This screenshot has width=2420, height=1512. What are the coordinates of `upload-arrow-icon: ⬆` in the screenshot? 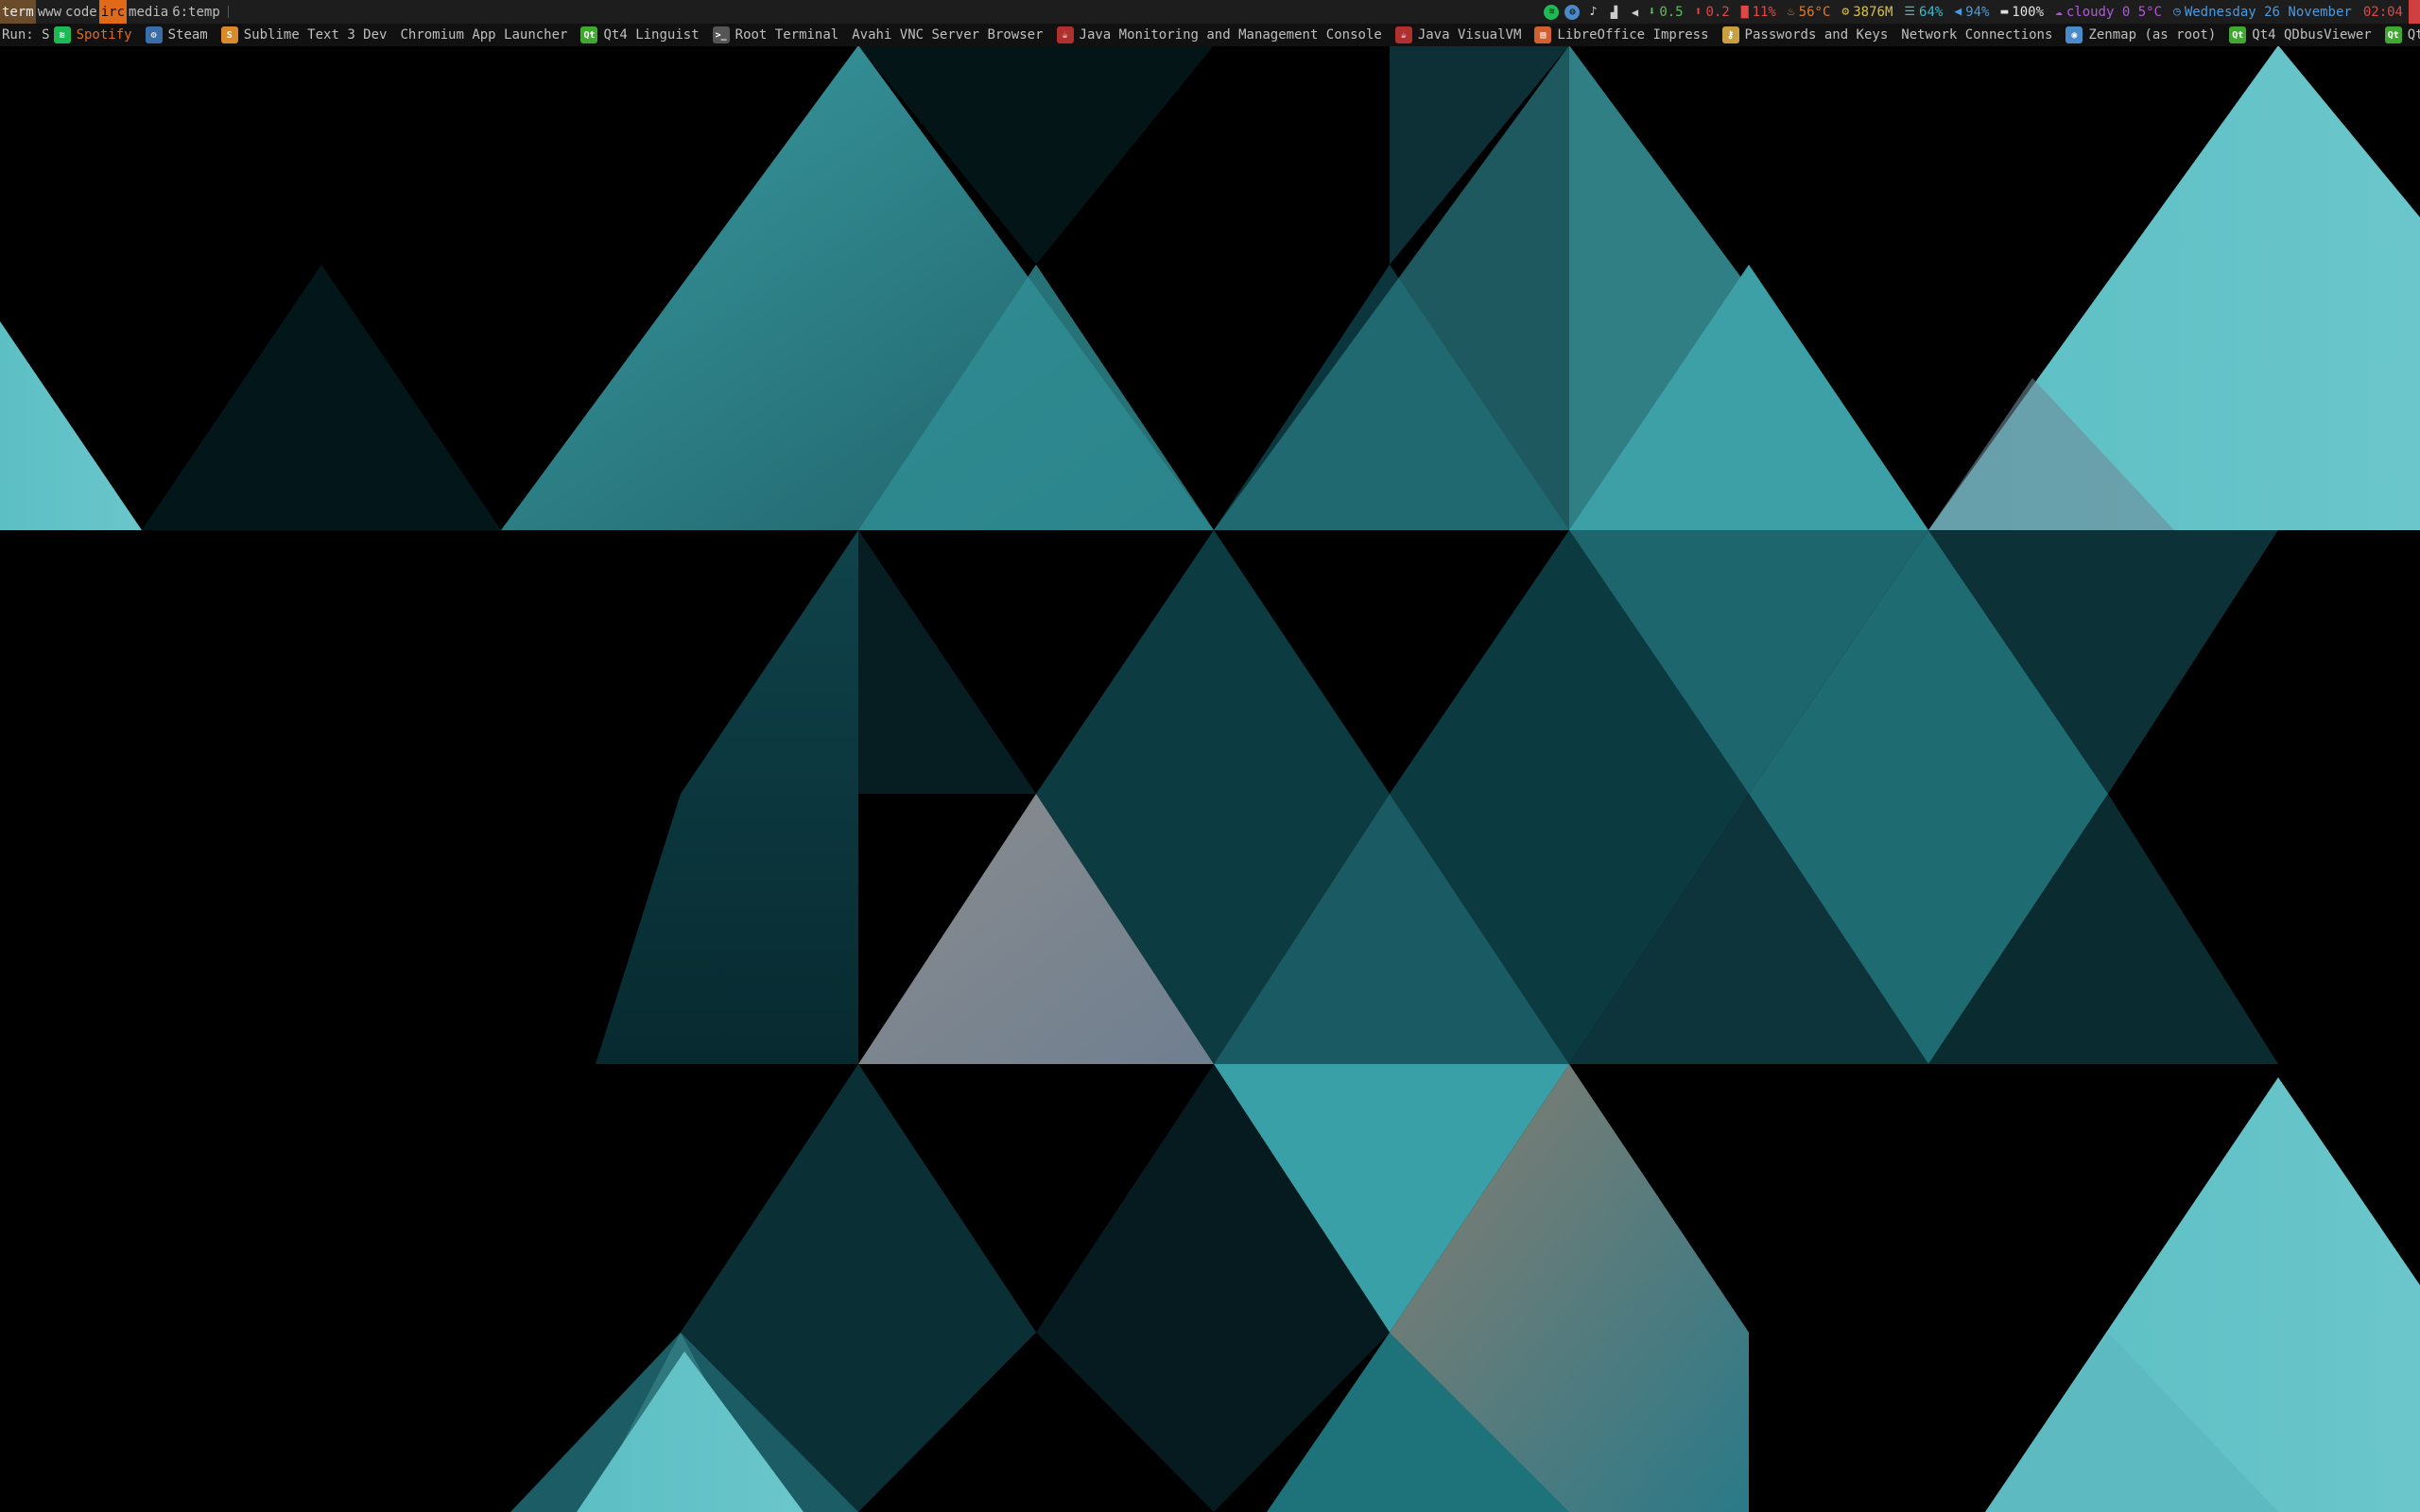 It's located at (1698, 12).